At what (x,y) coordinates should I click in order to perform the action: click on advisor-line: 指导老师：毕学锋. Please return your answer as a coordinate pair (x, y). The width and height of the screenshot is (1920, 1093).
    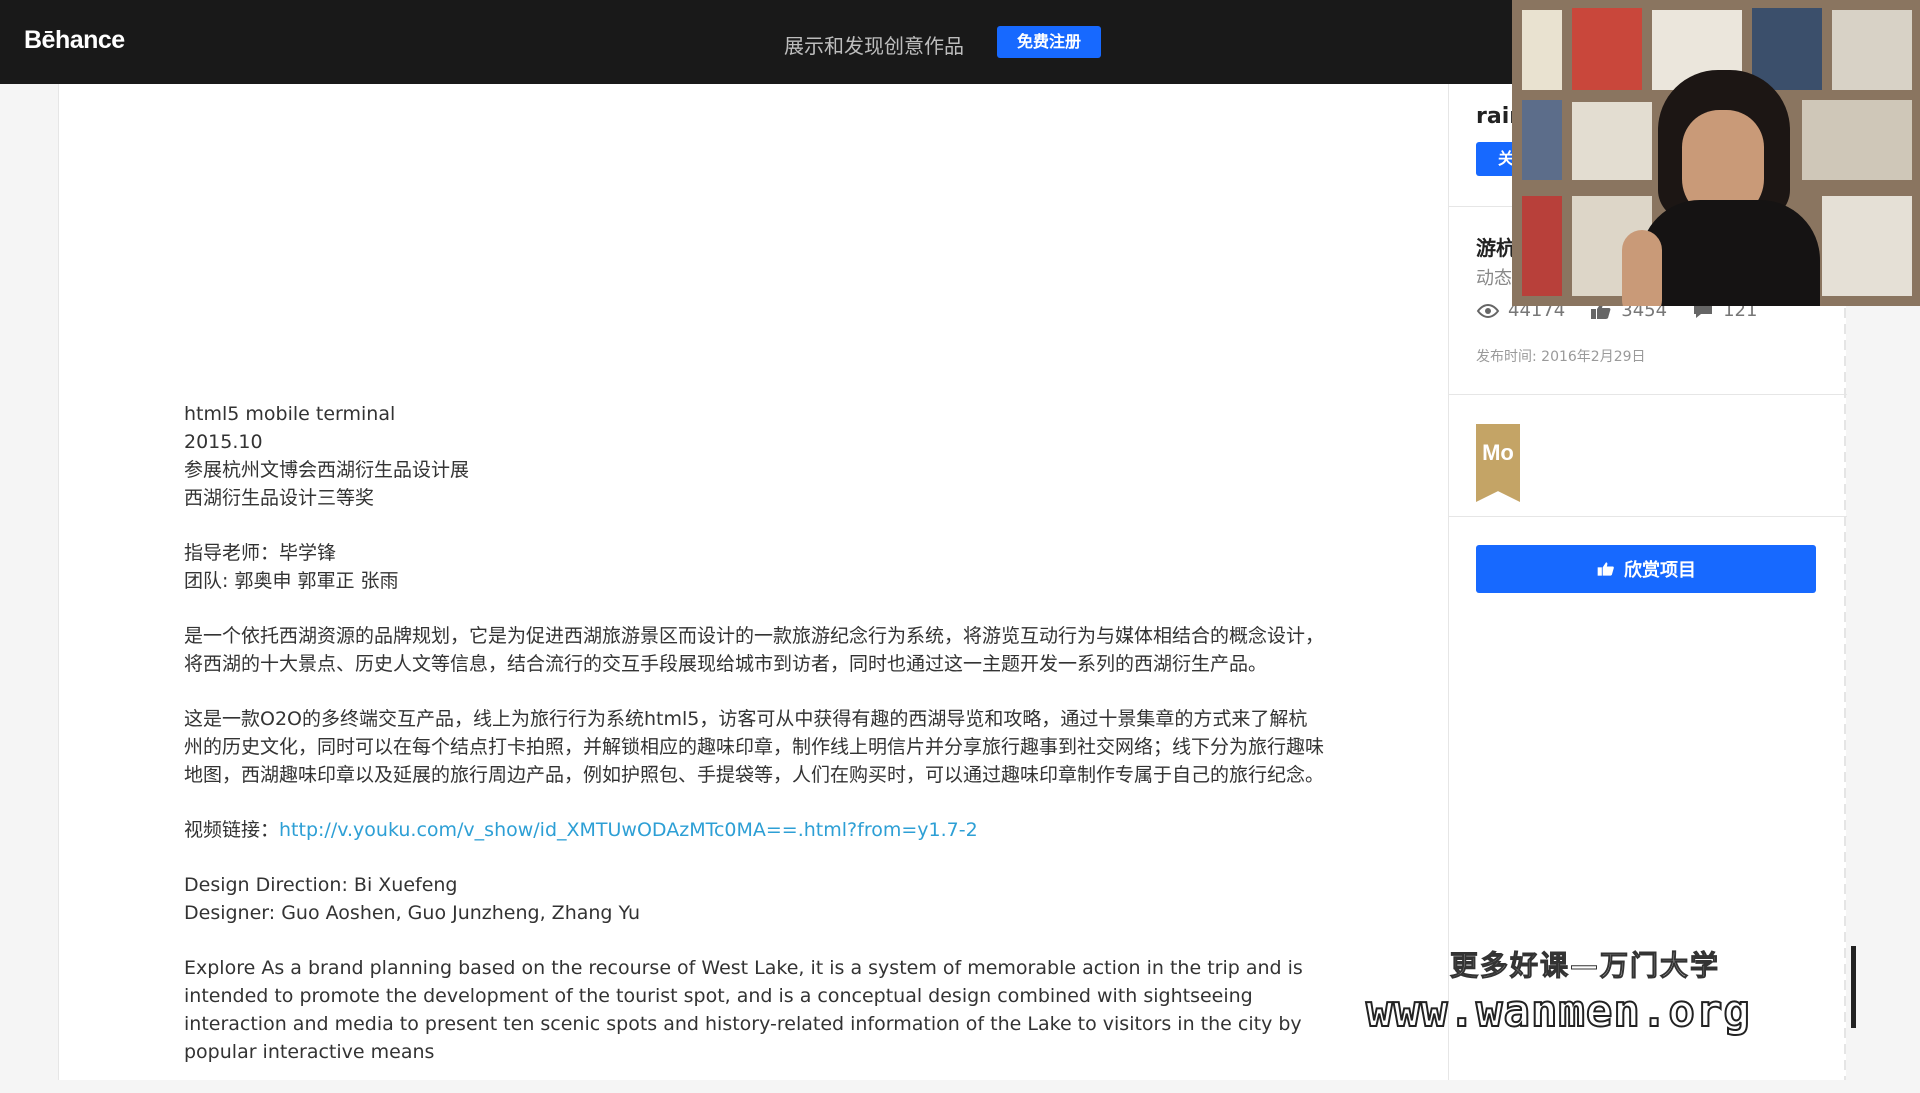
    Looking at the image, I should click on (260, 553).